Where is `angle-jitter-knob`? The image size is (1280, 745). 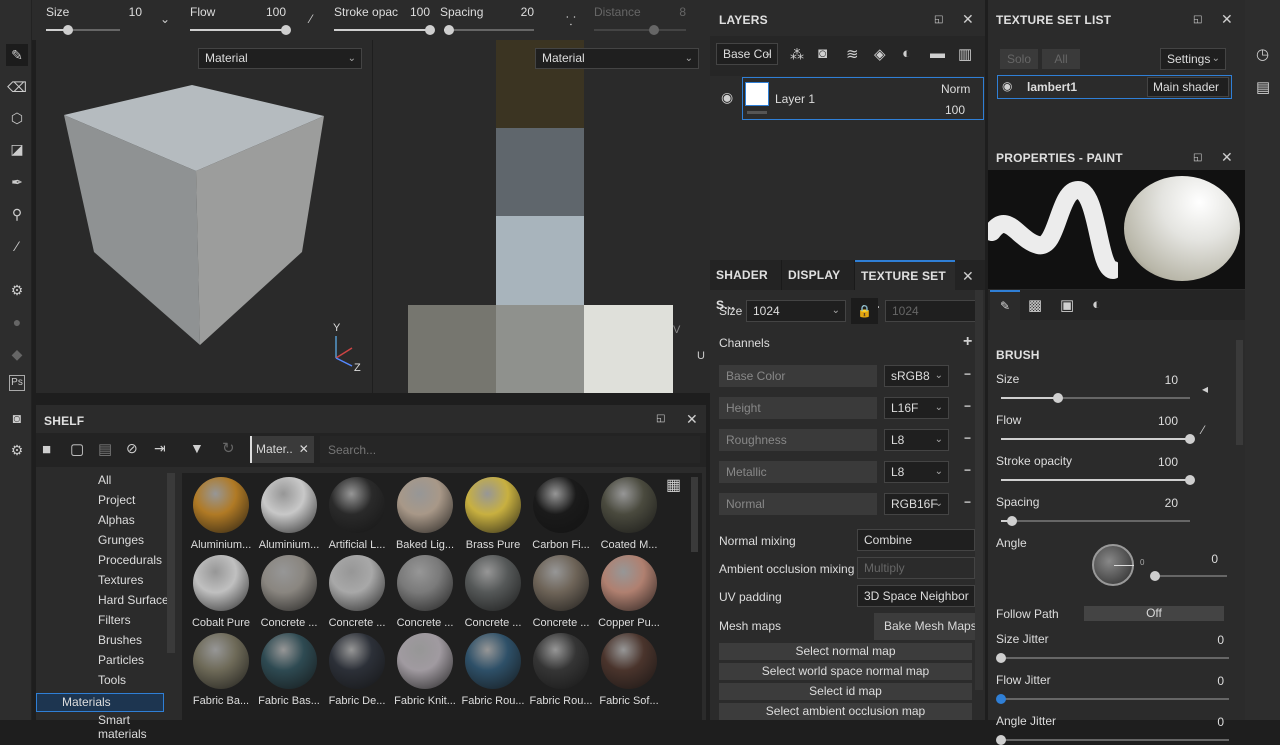 angle-jitter-knob is located at coordinates (1001, 740).